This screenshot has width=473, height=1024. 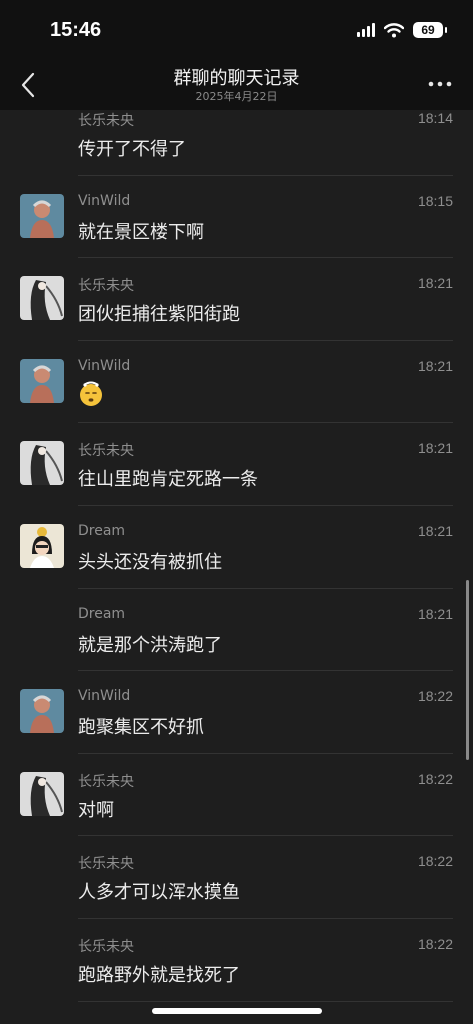 I want to click on list-item: Dream 18:21 头头还没有被抓住, so click(x=236, y=547).